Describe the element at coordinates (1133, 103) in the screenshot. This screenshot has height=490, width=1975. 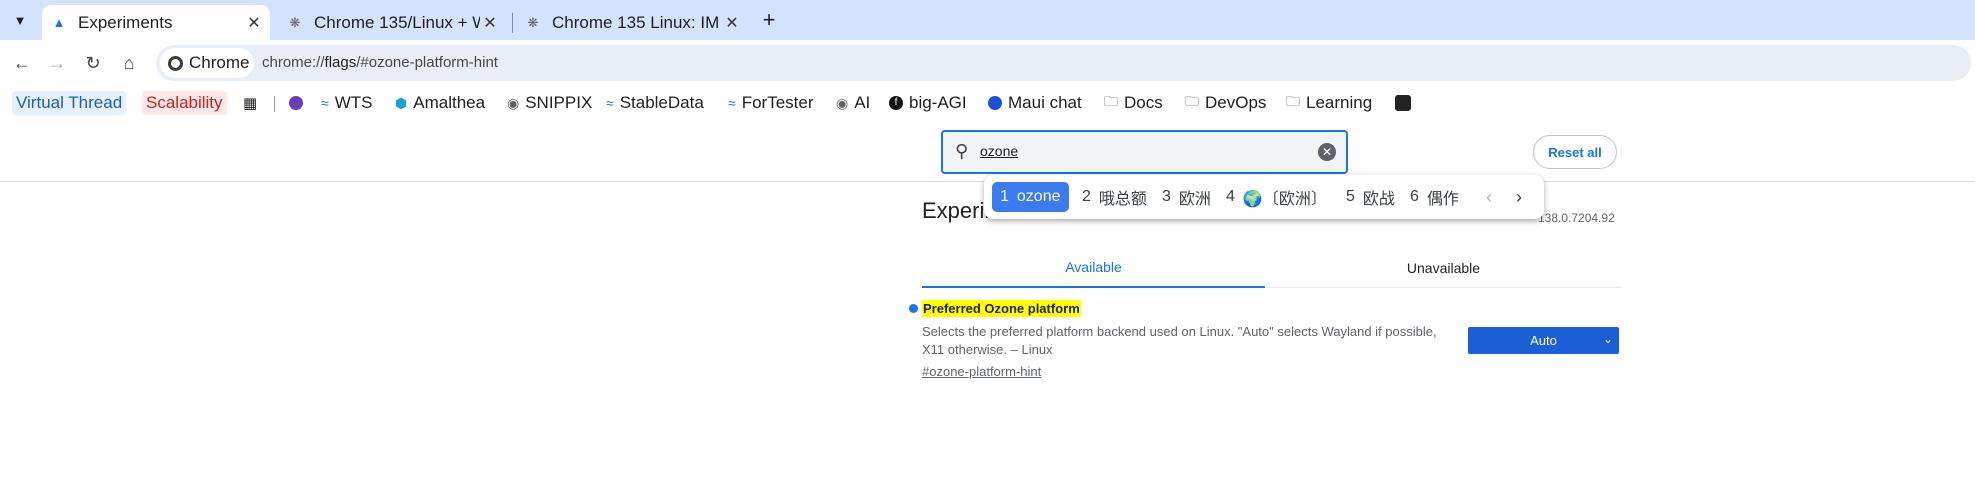
I see `bookmark-folder-docs: 🗀 Docs` at that location.